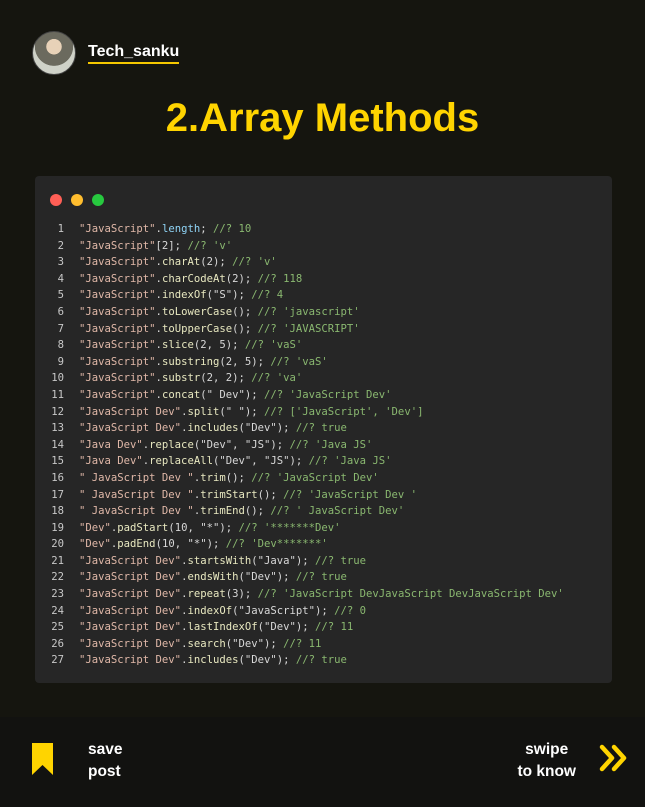  I want to click on line-number: 16, so click(57, 477).